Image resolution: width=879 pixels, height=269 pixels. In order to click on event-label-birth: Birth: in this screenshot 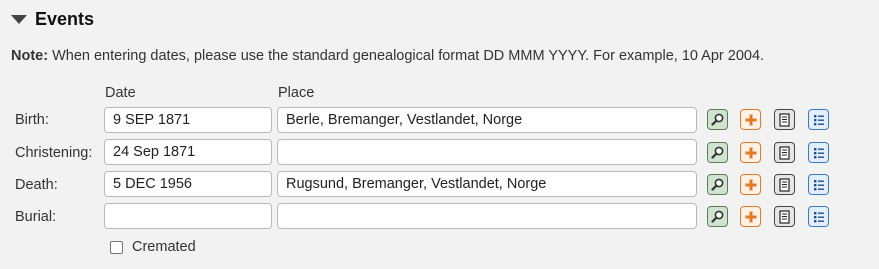, I will do `click(32, 120)`.